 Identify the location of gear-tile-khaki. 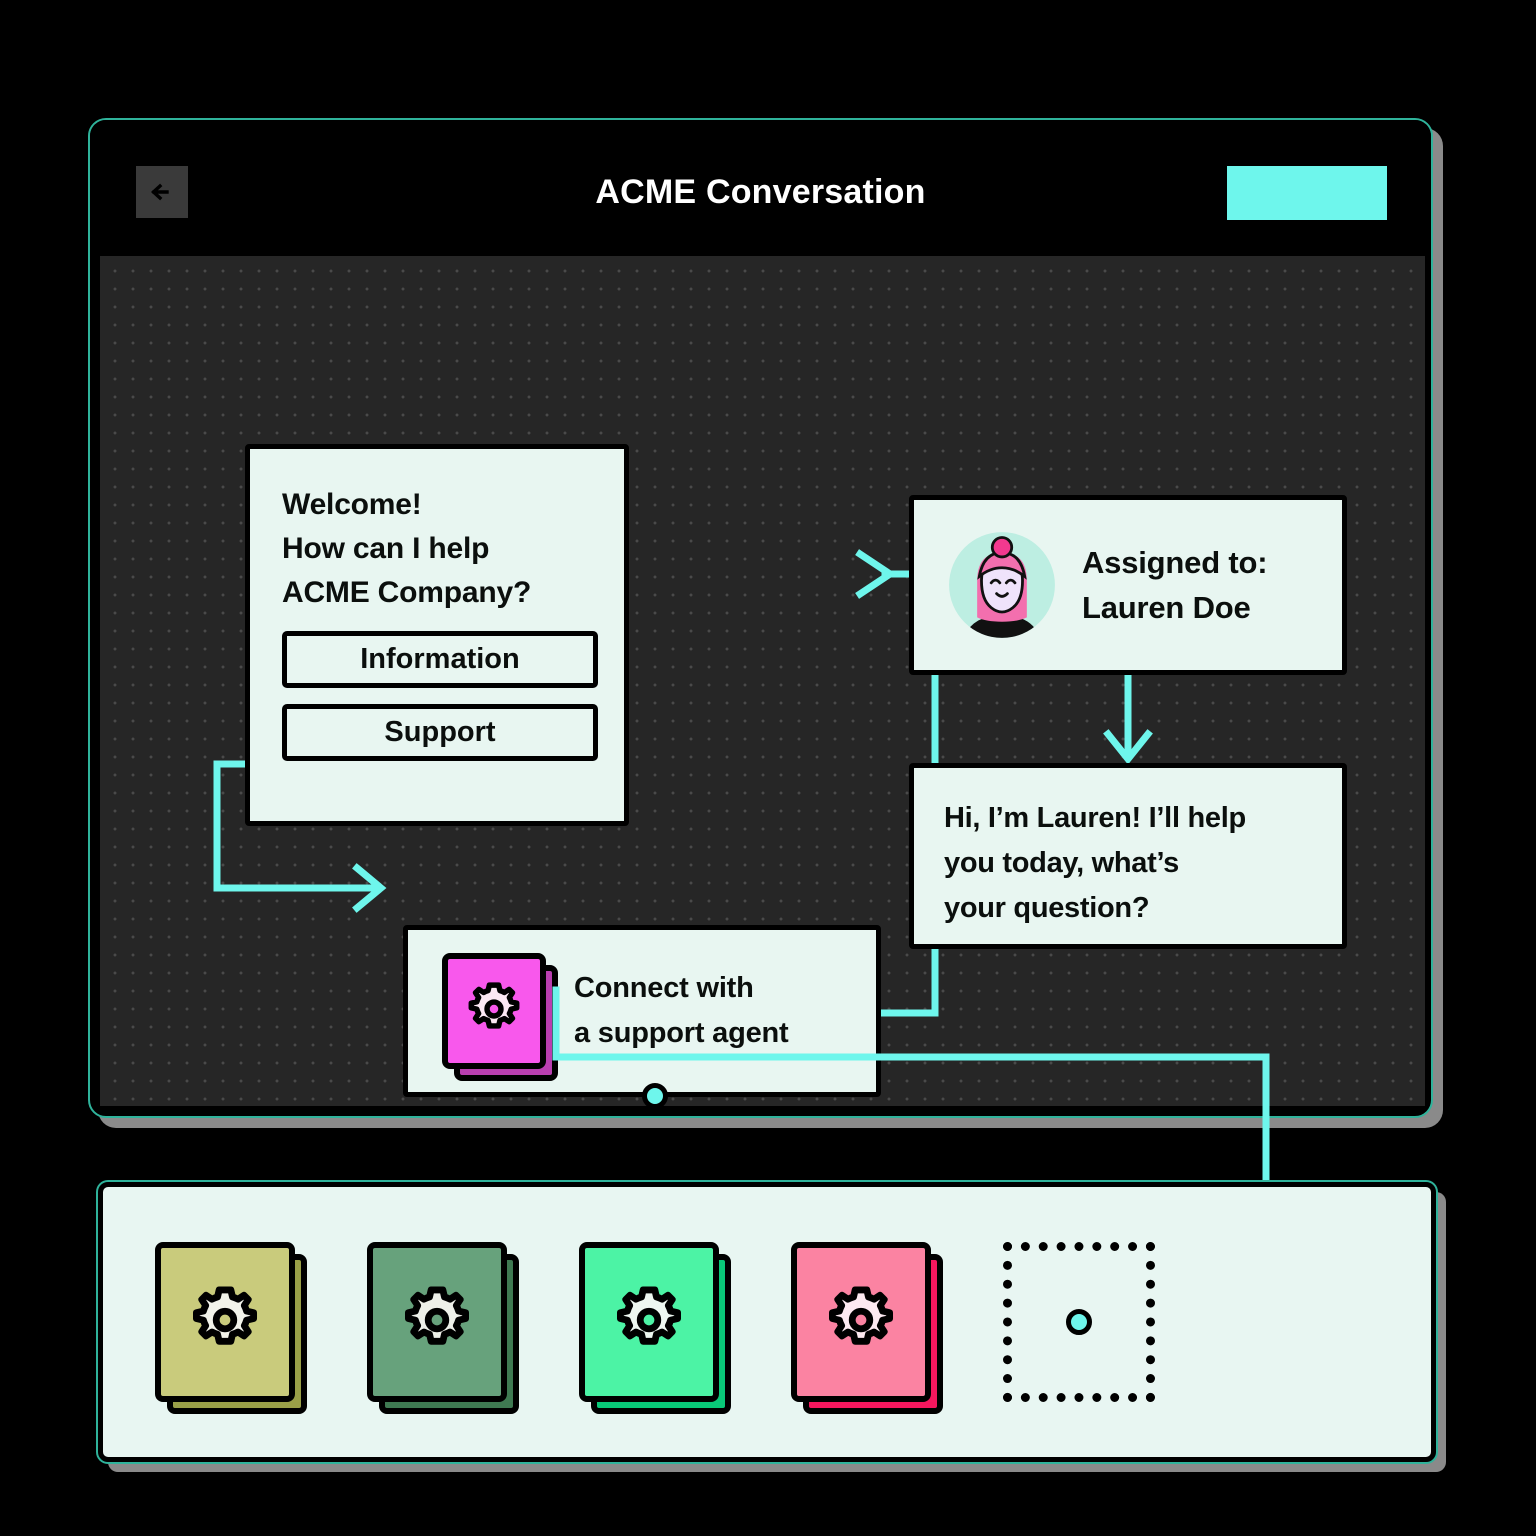
(231, 1328).